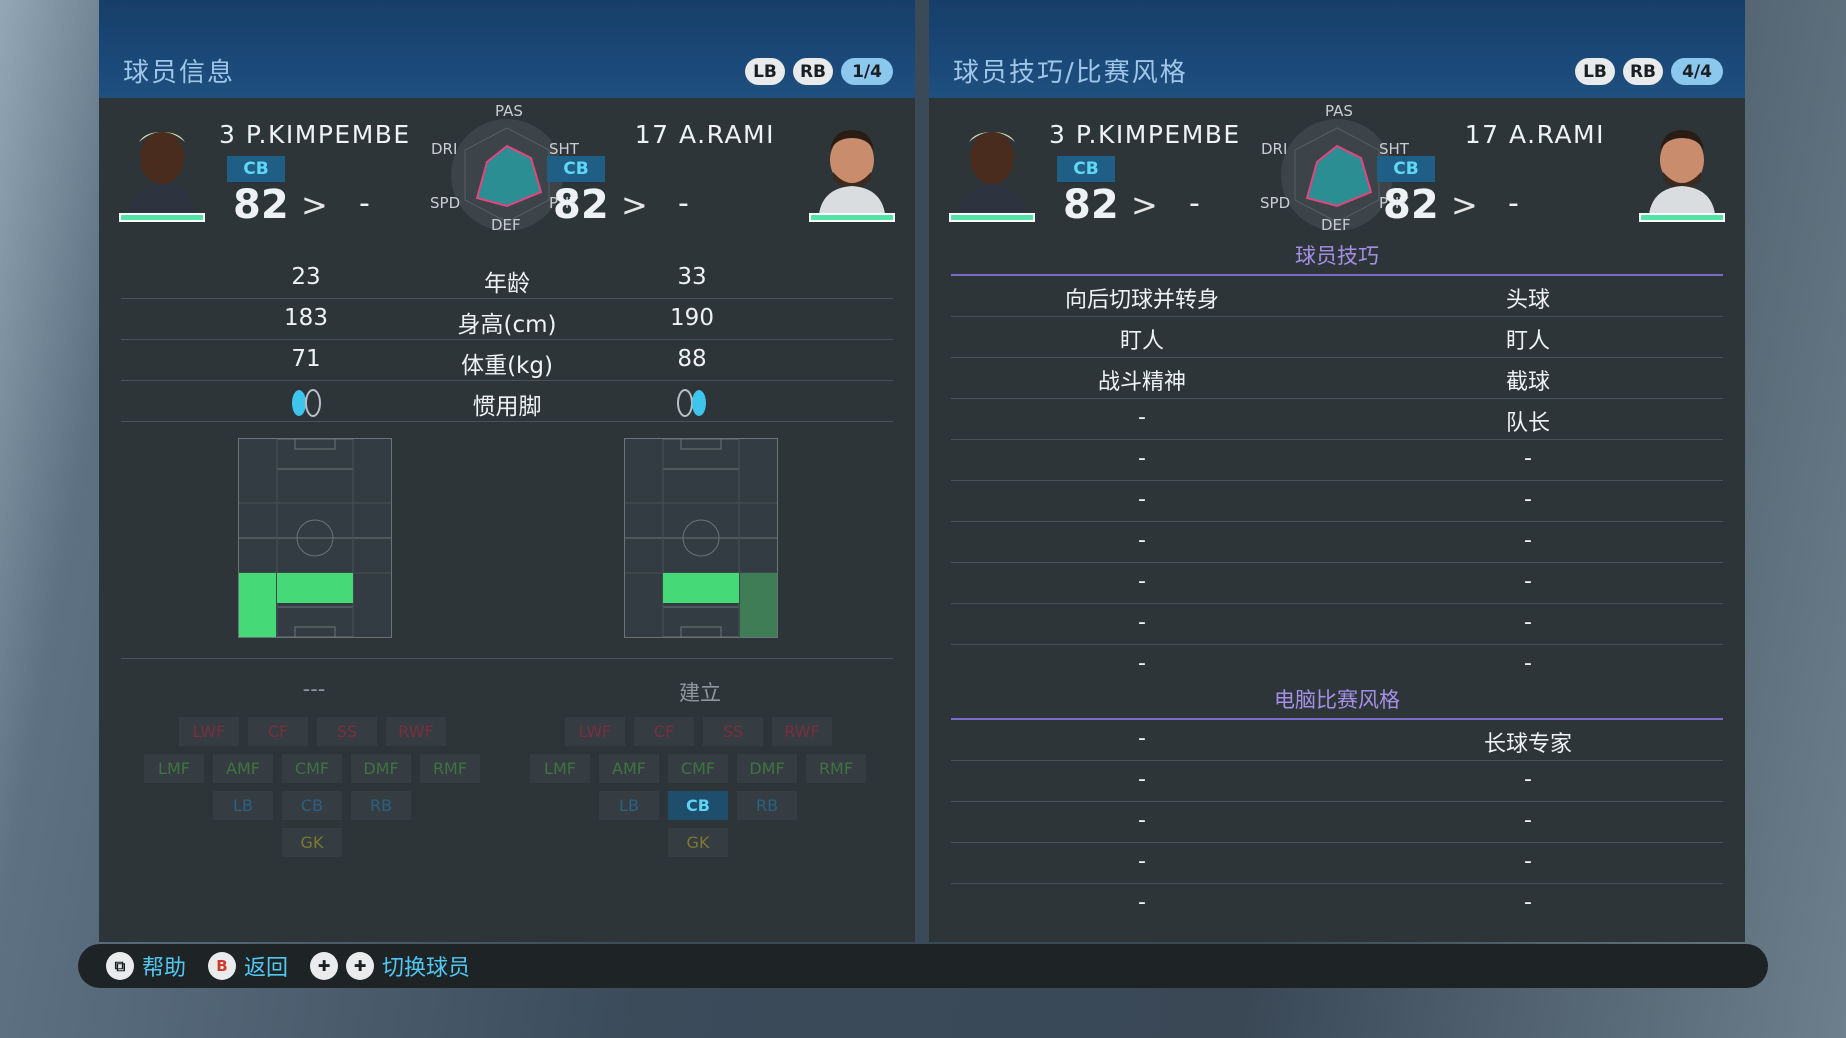 This screenshot has height=1038, width=1846. Describe the element at coordinates (146, 966) in the screenshot. I see `help-hint: ⧉ 帮助` at that location.